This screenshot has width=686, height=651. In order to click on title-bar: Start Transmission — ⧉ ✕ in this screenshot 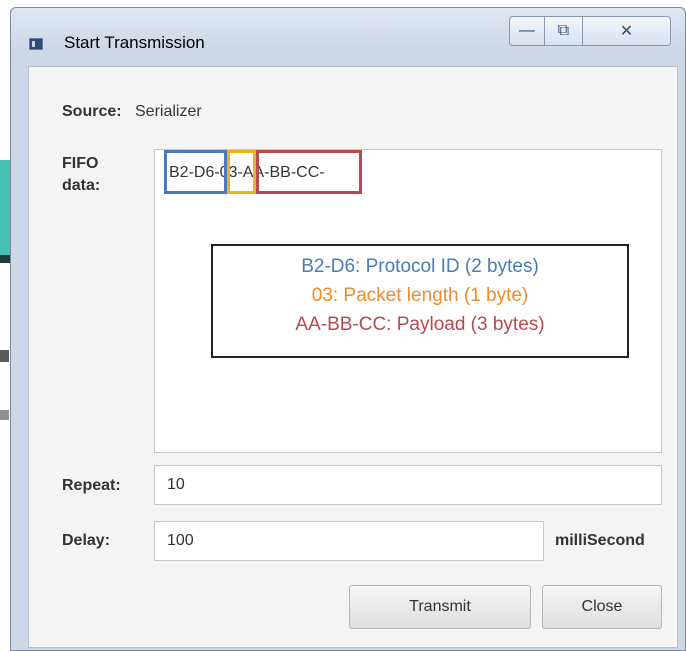, I will do `click(348, 37)`.